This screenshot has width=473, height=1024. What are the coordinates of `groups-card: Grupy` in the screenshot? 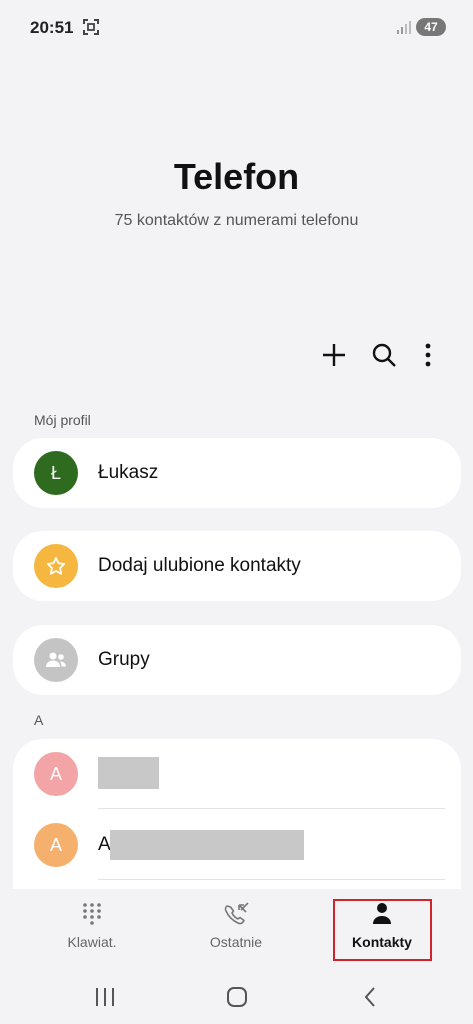 It's located at (237, 660).